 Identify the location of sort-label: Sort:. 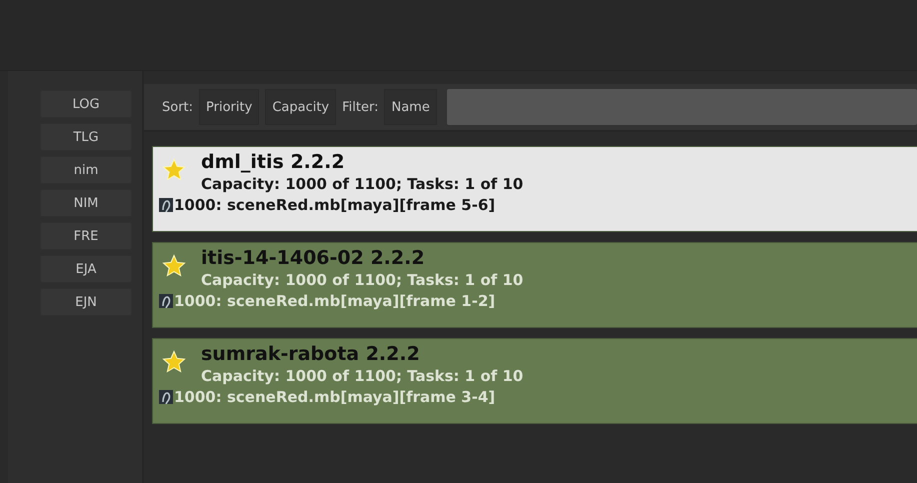
(178, 107).